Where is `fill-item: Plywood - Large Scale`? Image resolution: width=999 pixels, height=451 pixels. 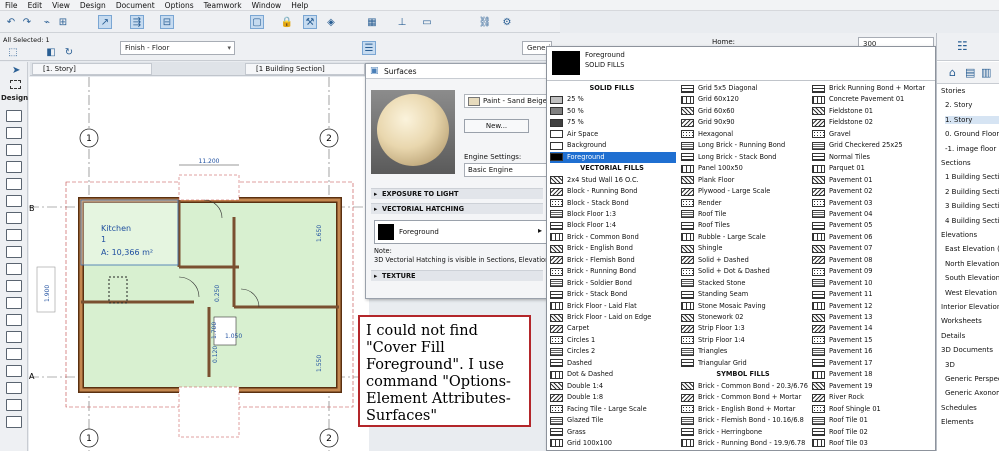
fill-item: Plywood - Large Scale is located at coordinates (744, 191).